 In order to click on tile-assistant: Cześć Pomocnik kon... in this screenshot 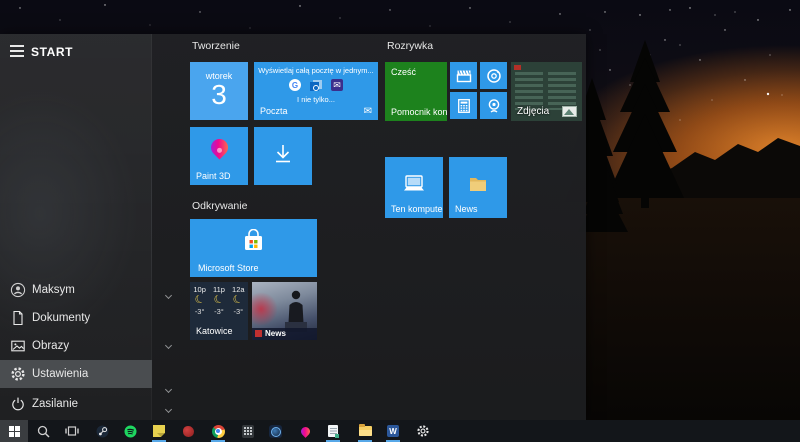, I will do `click(416, 91)`.